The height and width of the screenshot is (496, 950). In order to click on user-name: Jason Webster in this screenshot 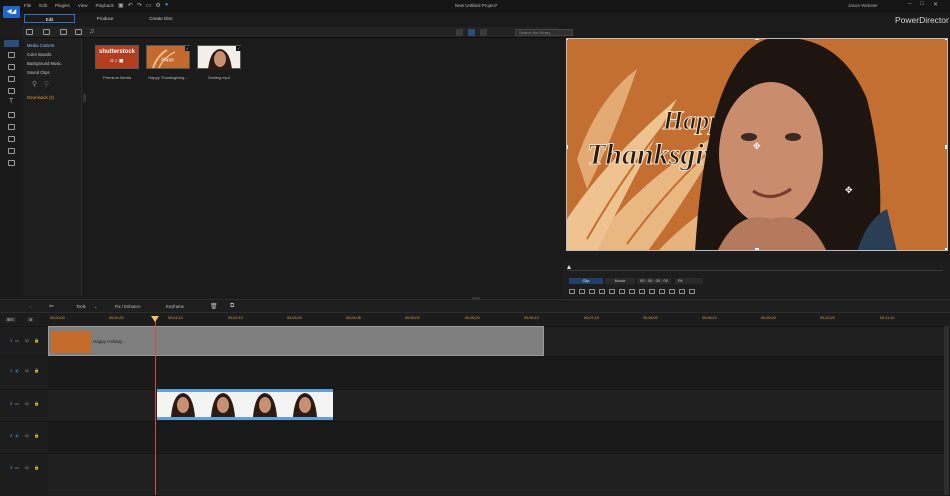, I will do `click(863, 5)`.